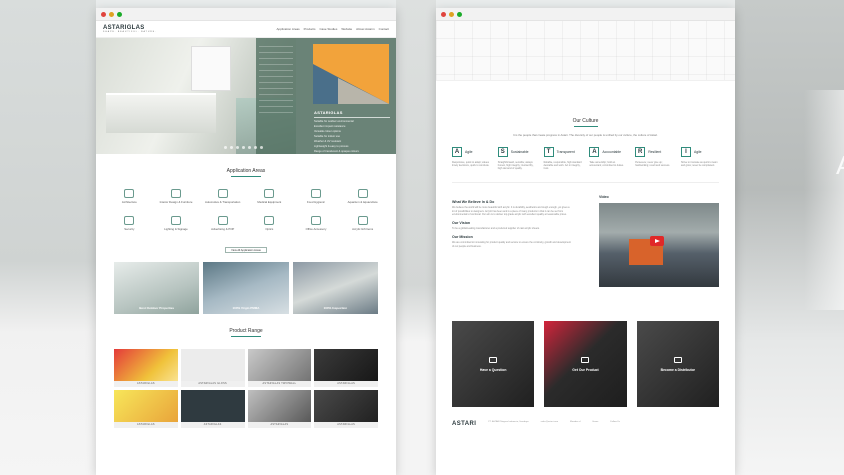 Image resolution: width=844 pixels, height=475 pixels. I want to click on value-letter: T, so click(548, 152).